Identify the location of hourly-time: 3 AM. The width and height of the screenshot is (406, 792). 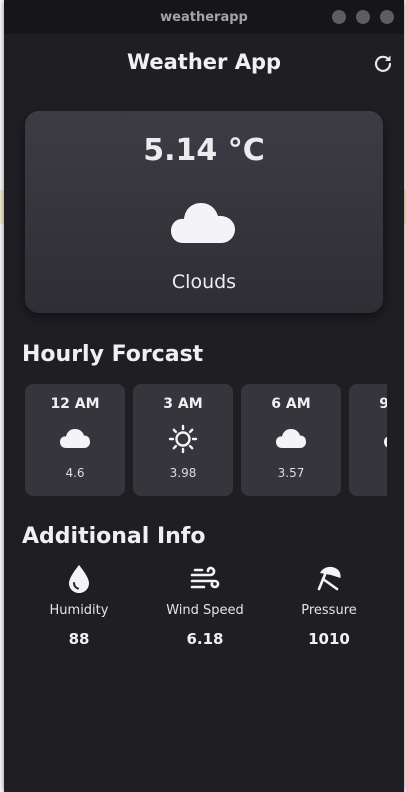
(183, 404).